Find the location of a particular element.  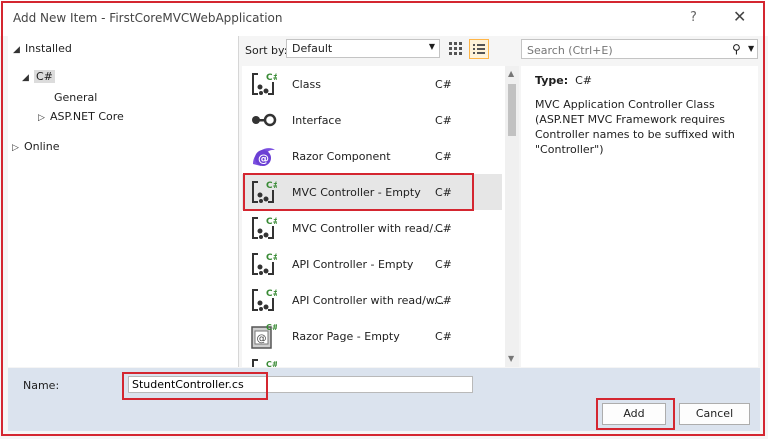

list-item-interface: Interface C# is located at coordinates (372, 120).